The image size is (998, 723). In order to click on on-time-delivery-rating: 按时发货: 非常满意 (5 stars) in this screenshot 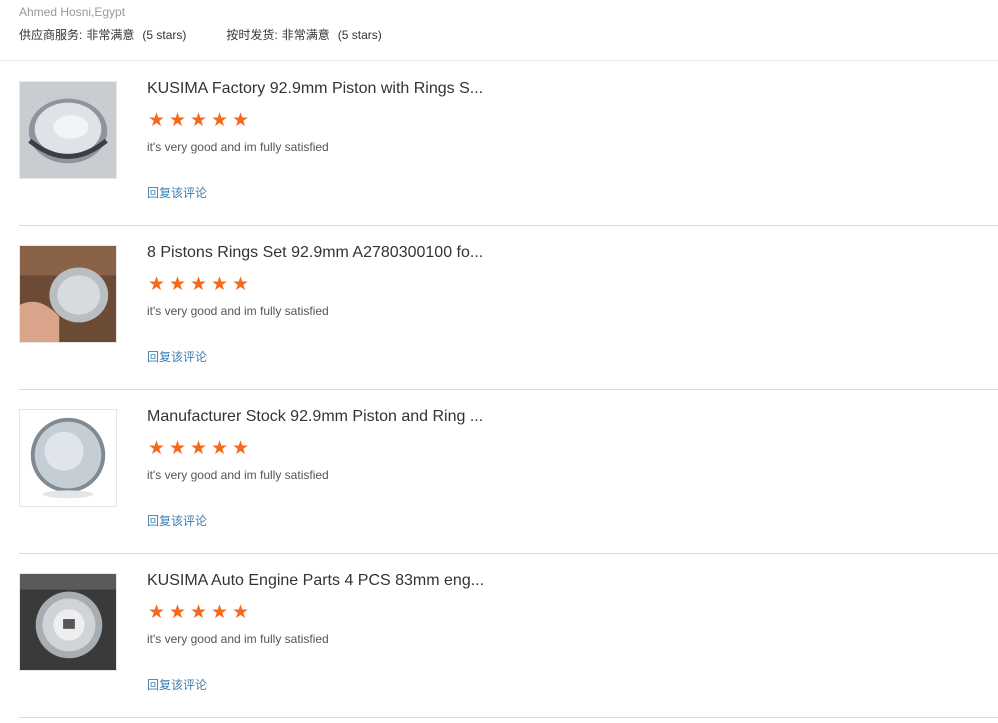, I will do `click(303, 35)`.